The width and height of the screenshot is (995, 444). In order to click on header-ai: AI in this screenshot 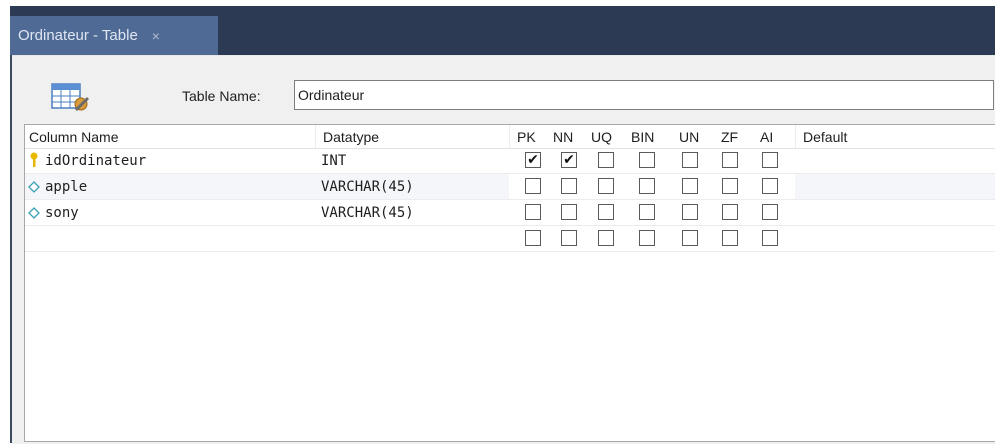, I will do `click(766, 137)`.